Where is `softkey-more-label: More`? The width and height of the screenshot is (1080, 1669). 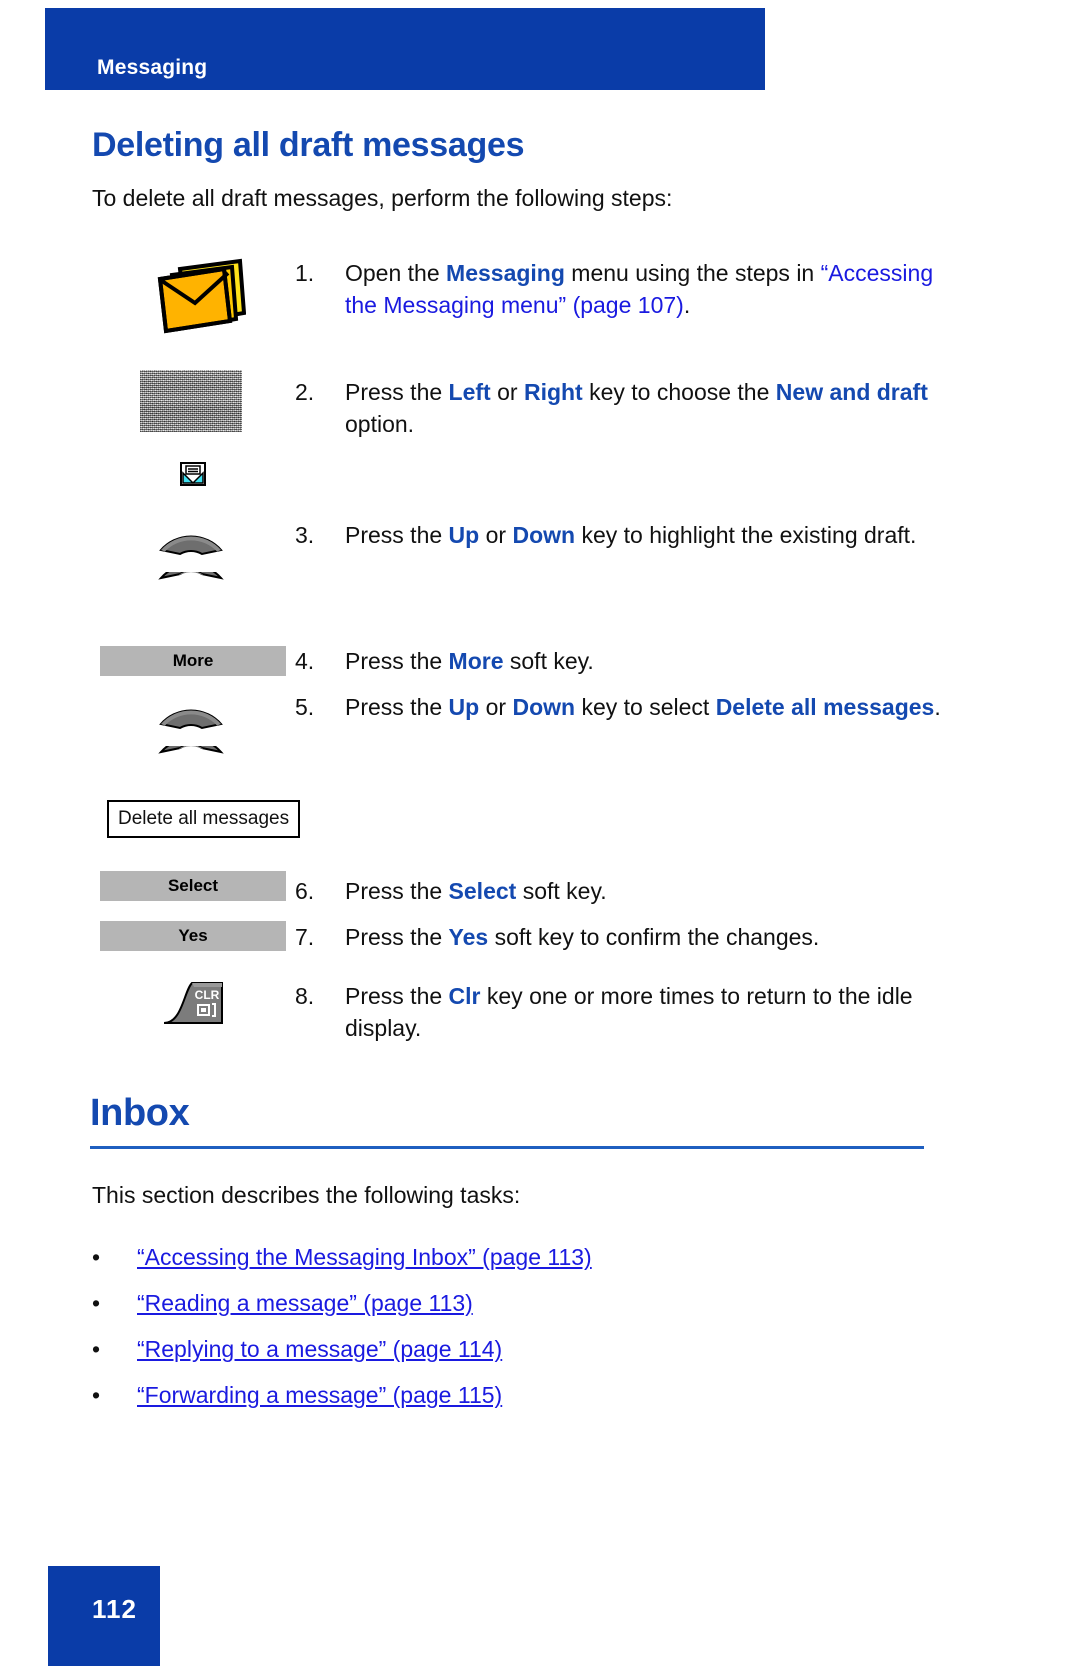 softkey-more-label: More is located at coordinates (193, 660).